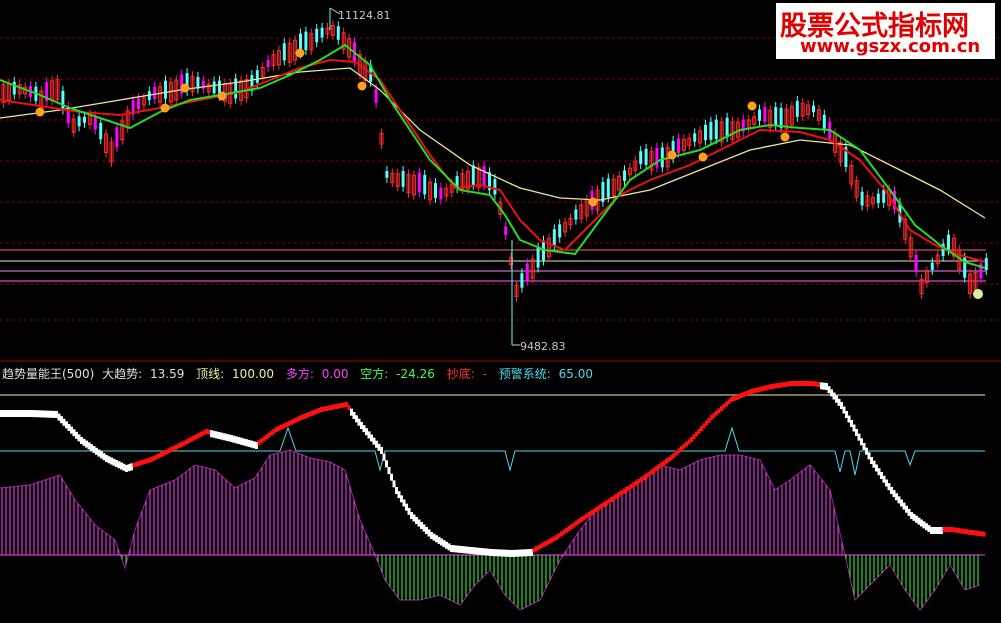 Image resolution: width=1001 pixels, height=623 pixels. I want to click on watermark-url: www.gszx.com.cn, so click(890, 46).